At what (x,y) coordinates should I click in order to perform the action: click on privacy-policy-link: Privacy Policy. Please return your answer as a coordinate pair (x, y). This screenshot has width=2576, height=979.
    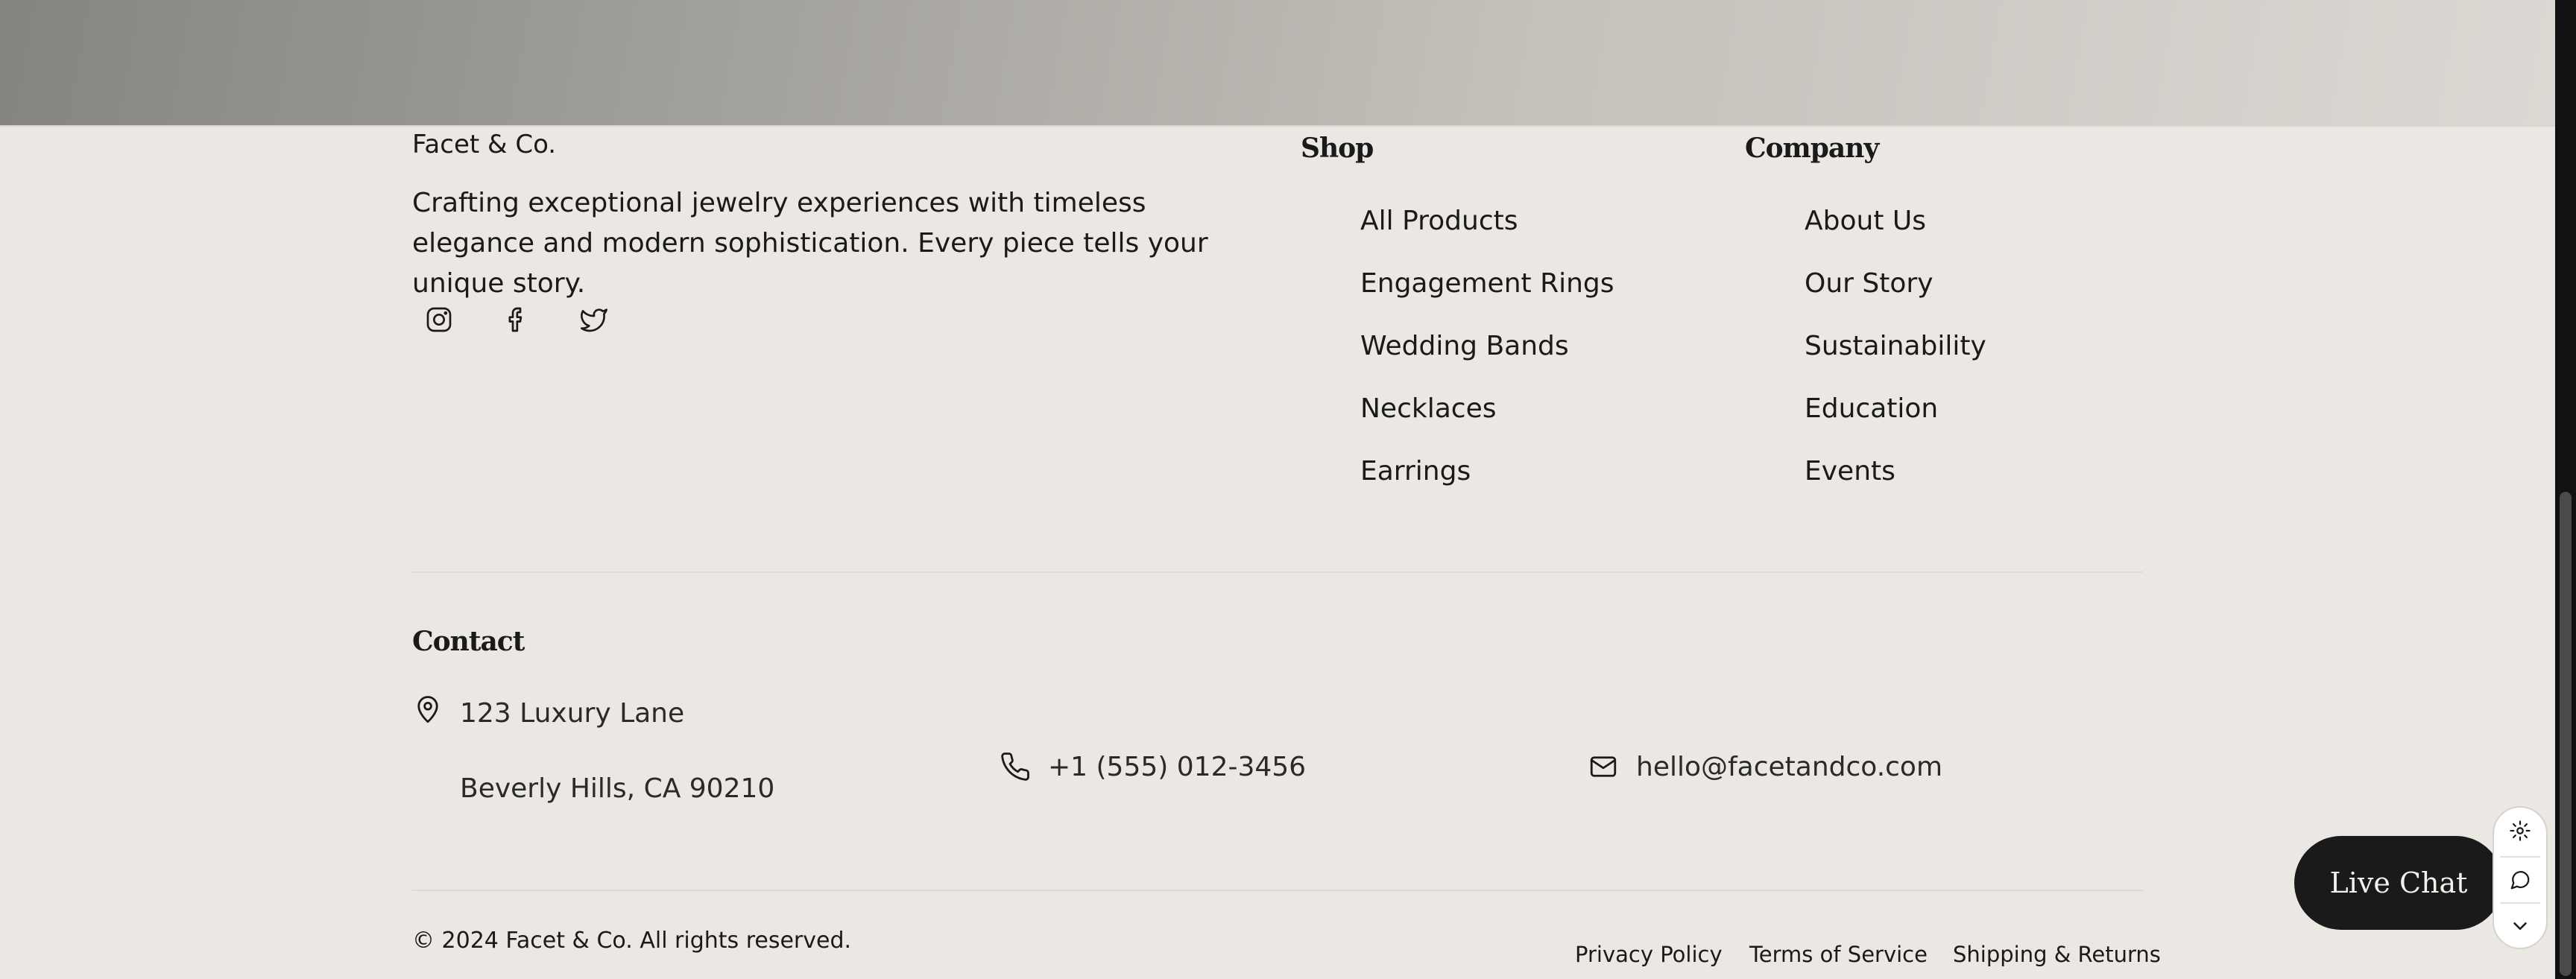
    Looking at the image, I should click on (1649, 955).